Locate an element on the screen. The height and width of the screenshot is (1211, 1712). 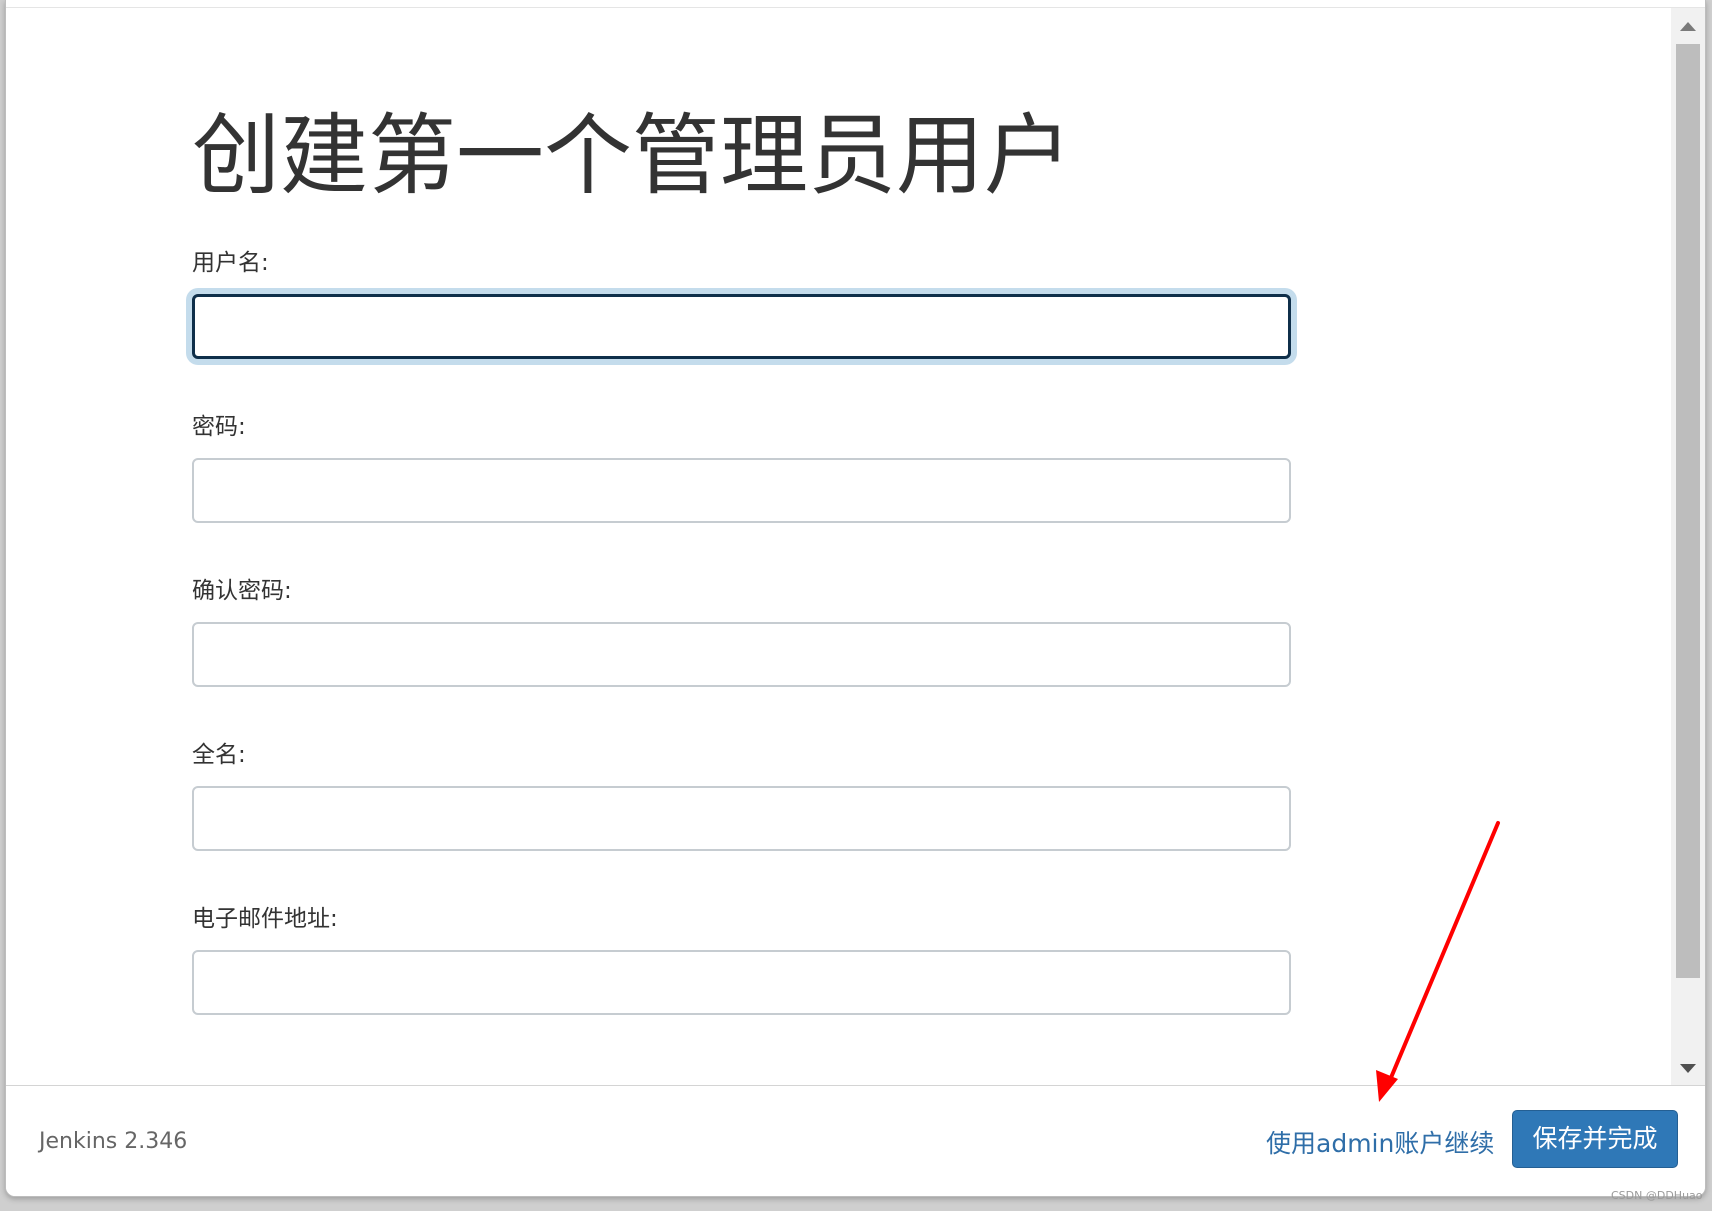
continue-as-admin-link: 使用admin账户继续 is located at coordinates (1380, 1142).